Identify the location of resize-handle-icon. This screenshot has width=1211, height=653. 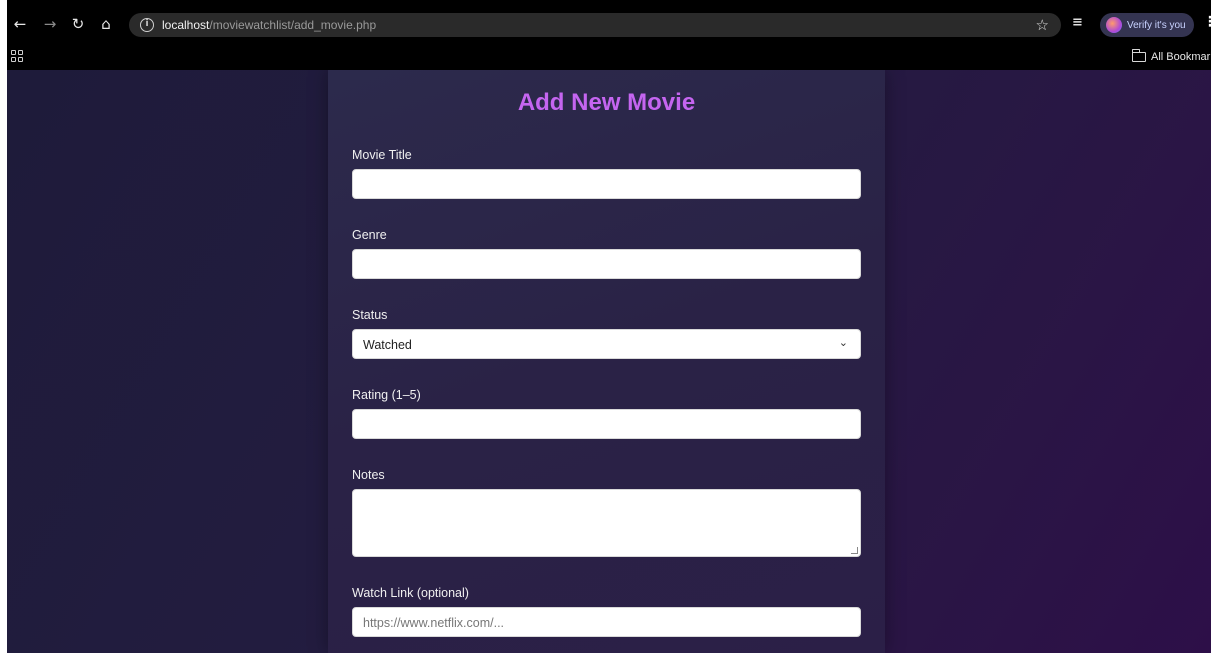
(854, 550).